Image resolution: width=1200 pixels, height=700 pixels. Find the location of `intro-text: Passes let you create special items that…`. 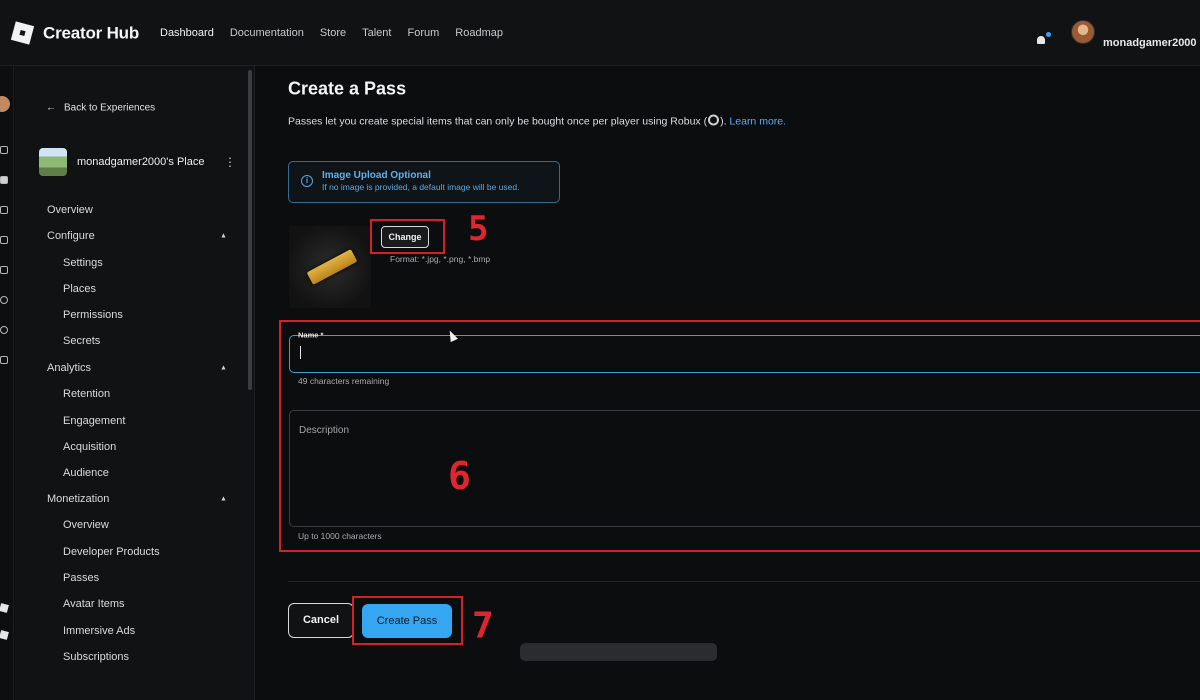

intro-text: Passes let you create special items that… is located at coordinates (537, 121).